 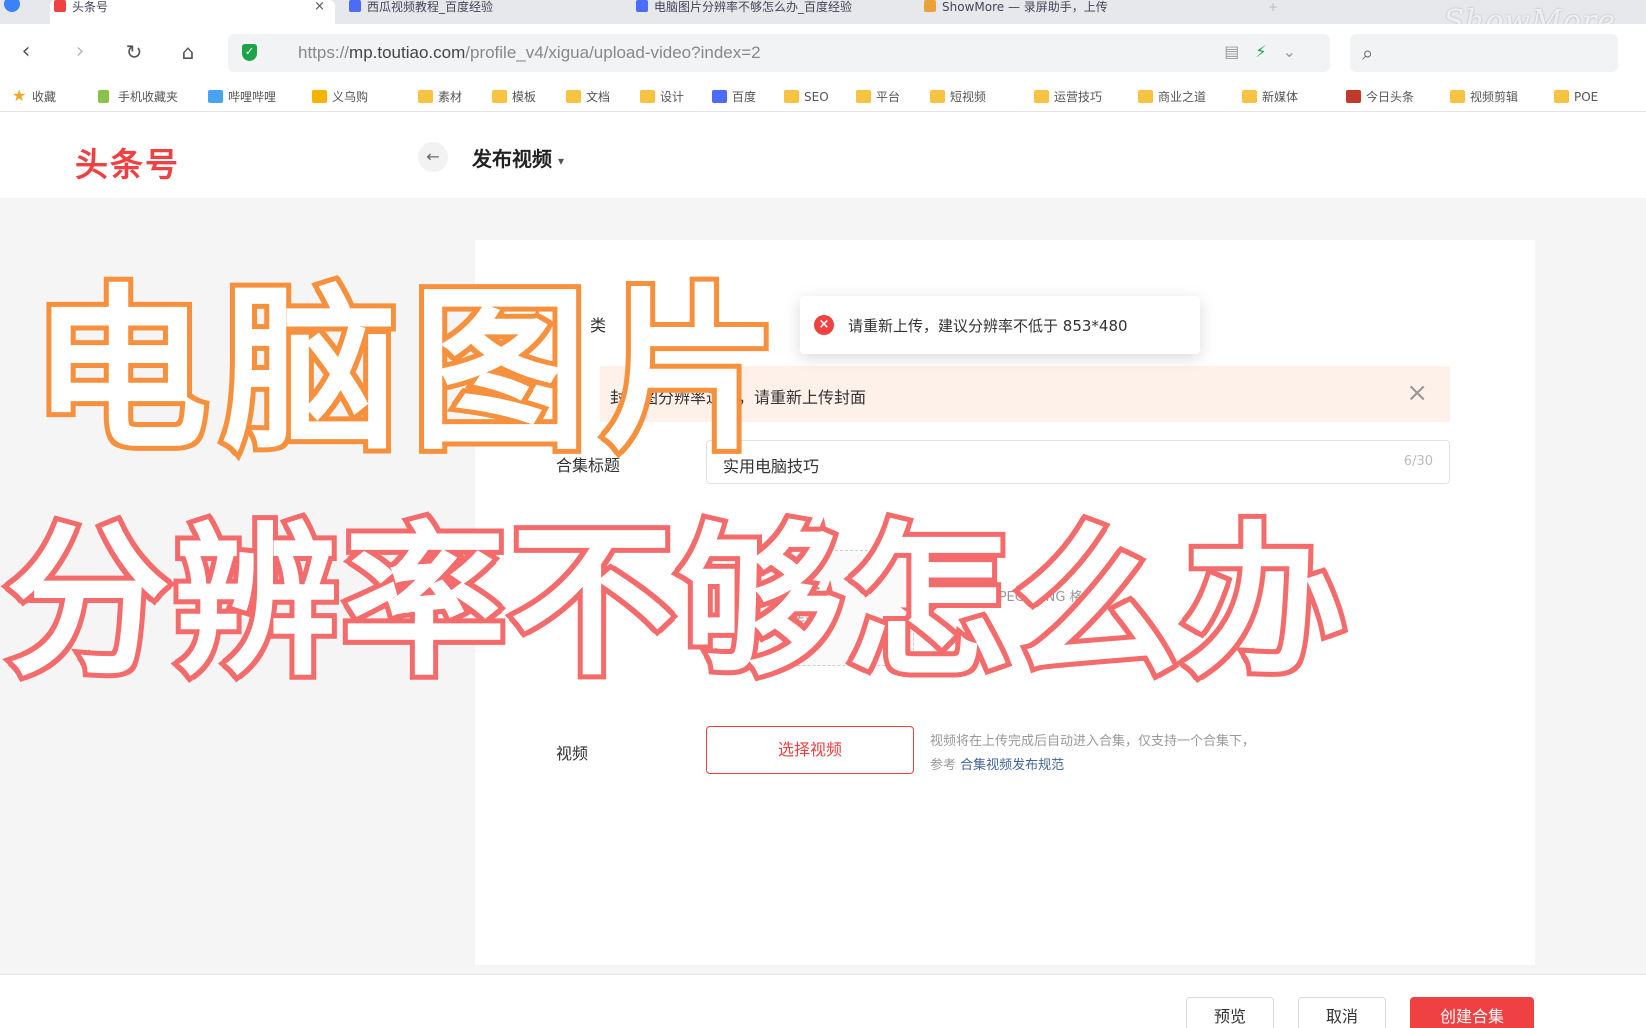 I want to click on url-prefix: https://, so click(x=324, y=52).